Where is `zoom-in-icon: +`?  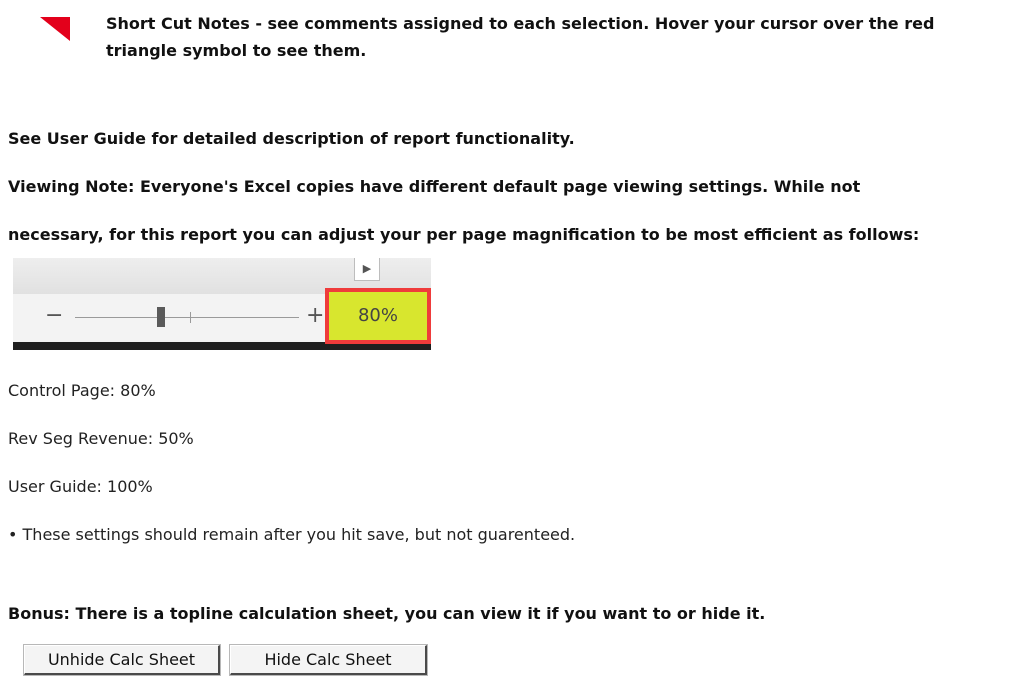 zoom-in-icon: + is located at coordinates (315, 315).